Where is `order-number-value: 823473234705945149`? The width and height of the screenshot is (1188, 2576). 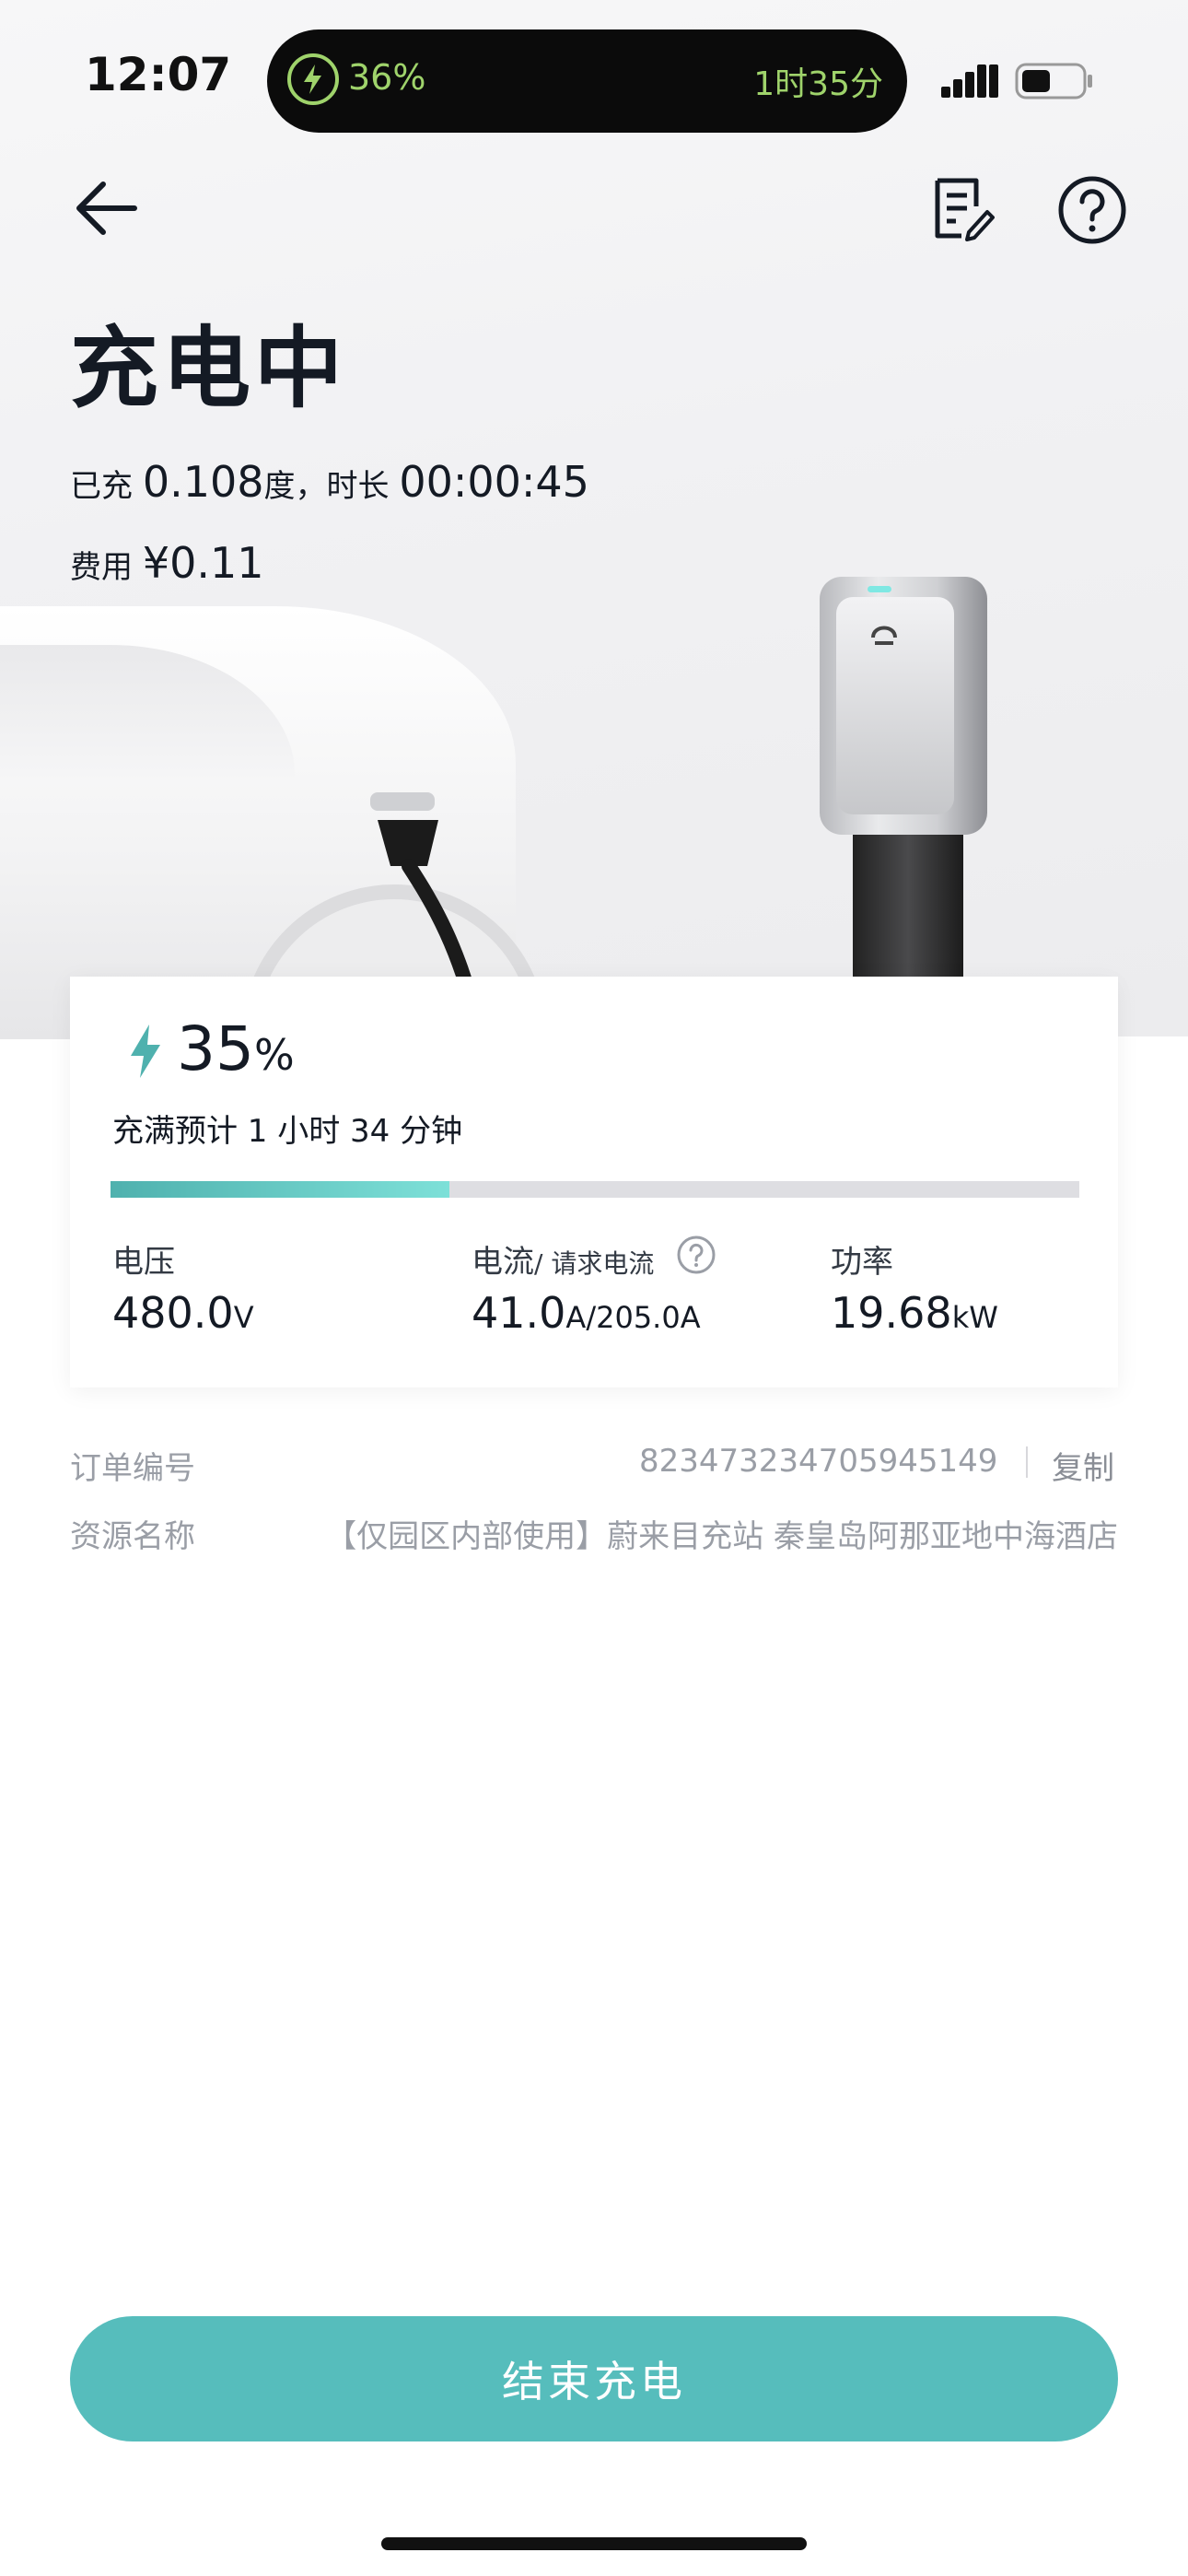
order-number-value: 823473234705945149 is located at coordinates (818, 1461).